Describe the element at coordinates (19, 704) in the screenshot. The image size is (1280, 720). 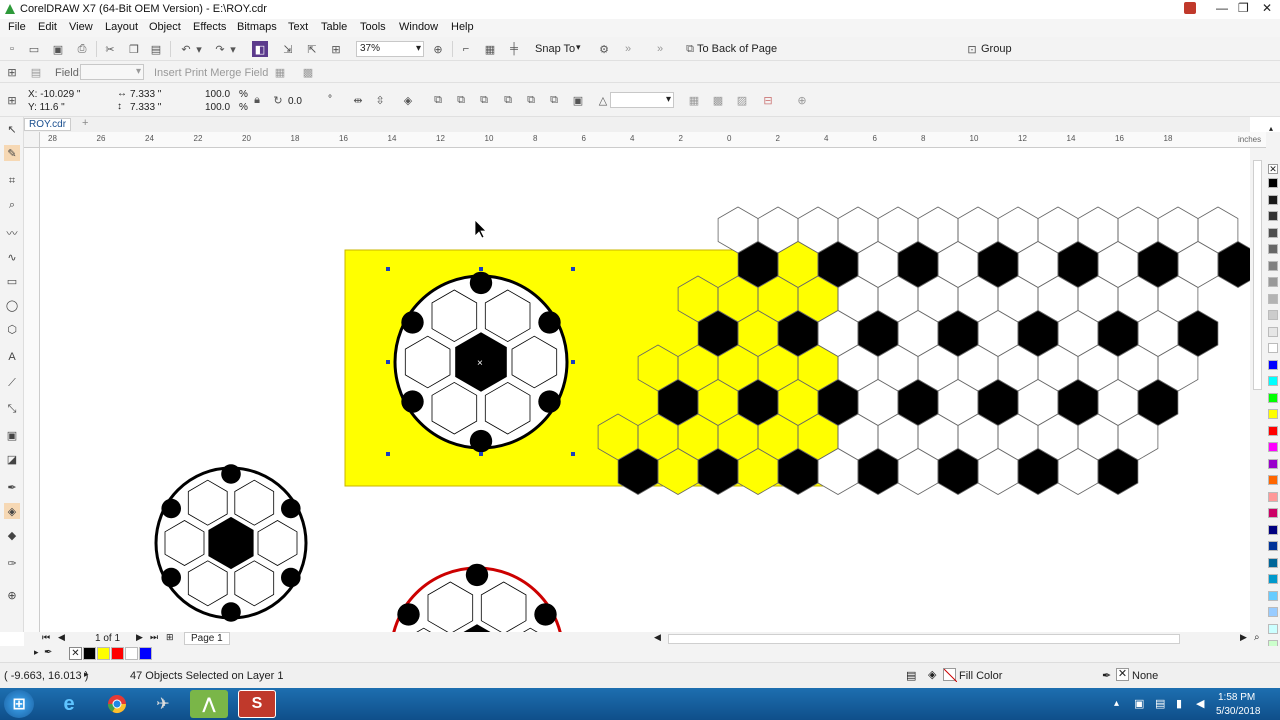
I see `start-button: ⊞` at that location.